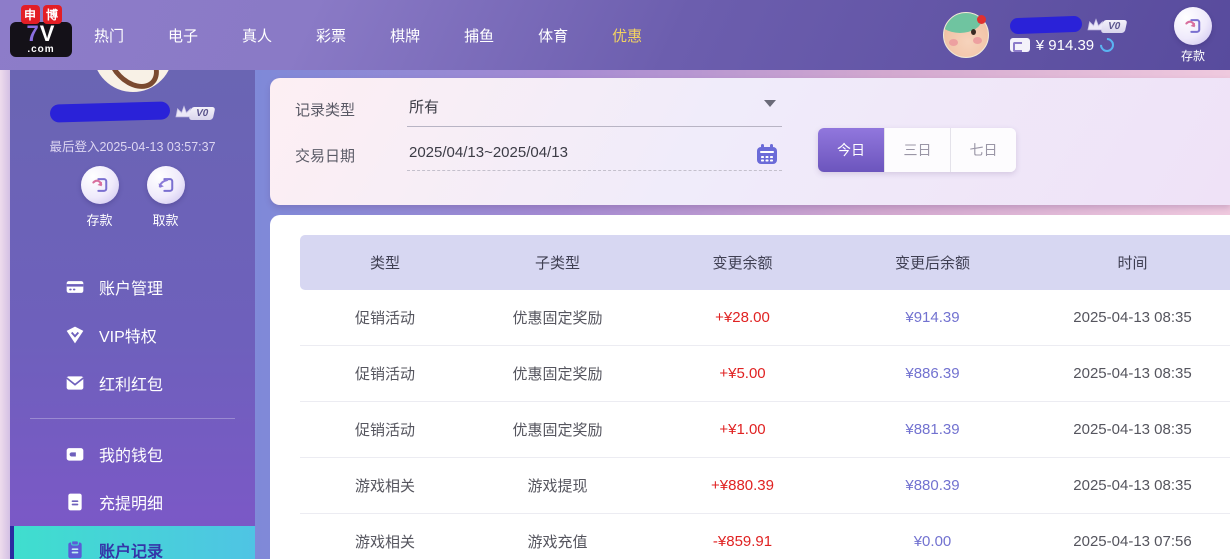 The height and width of the screenshot is (559, 1230). Describe the element at coordinates (128, 337) in the screenshot. I see `sidebar-item-label: VIP特权` at that location.